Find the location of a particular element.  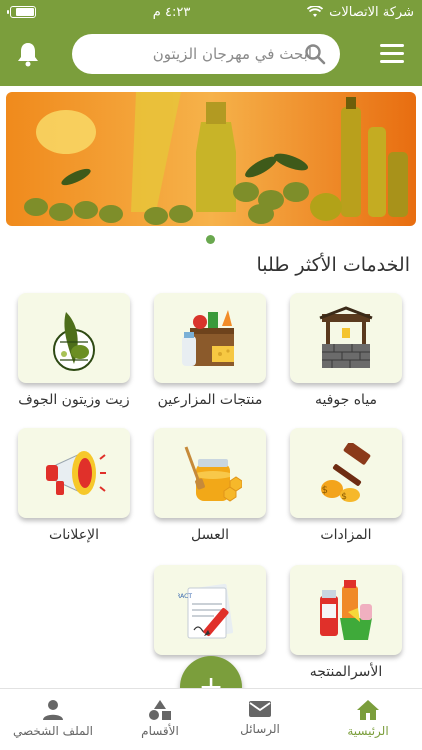

app-header: ابحث في مهرجان الزيتون is located at coordinates (211, 55).